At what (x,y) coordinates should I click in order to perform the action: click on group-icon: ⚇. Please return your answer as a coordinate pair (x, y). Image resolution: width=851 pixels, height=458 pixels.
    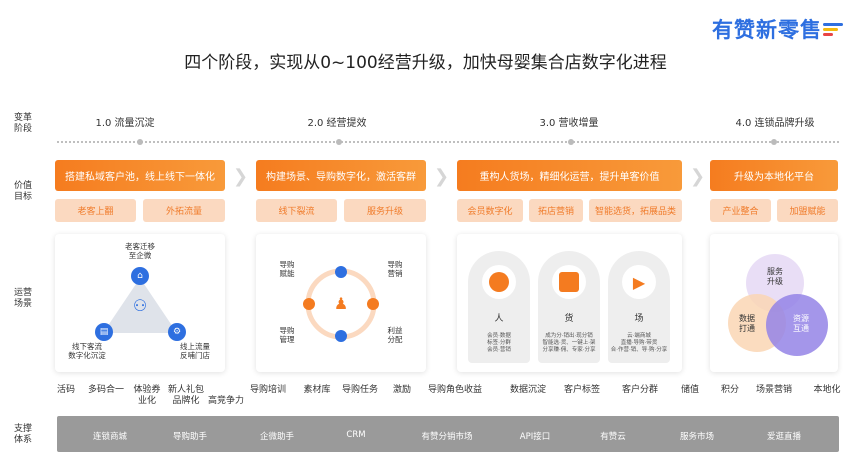
    Looking at the image, I should click on (140, 305).